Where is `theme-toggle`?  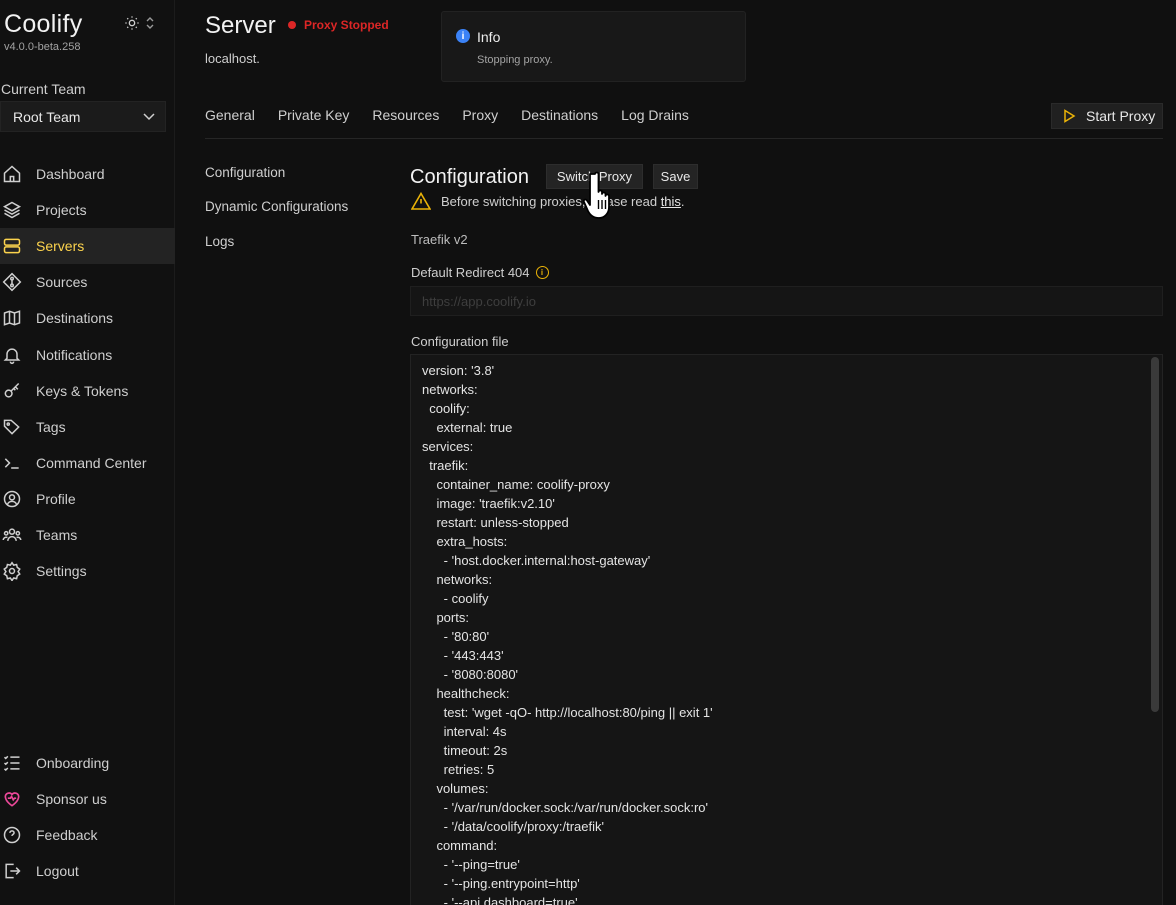 theme-toggle is located at coordinates (142, 23).